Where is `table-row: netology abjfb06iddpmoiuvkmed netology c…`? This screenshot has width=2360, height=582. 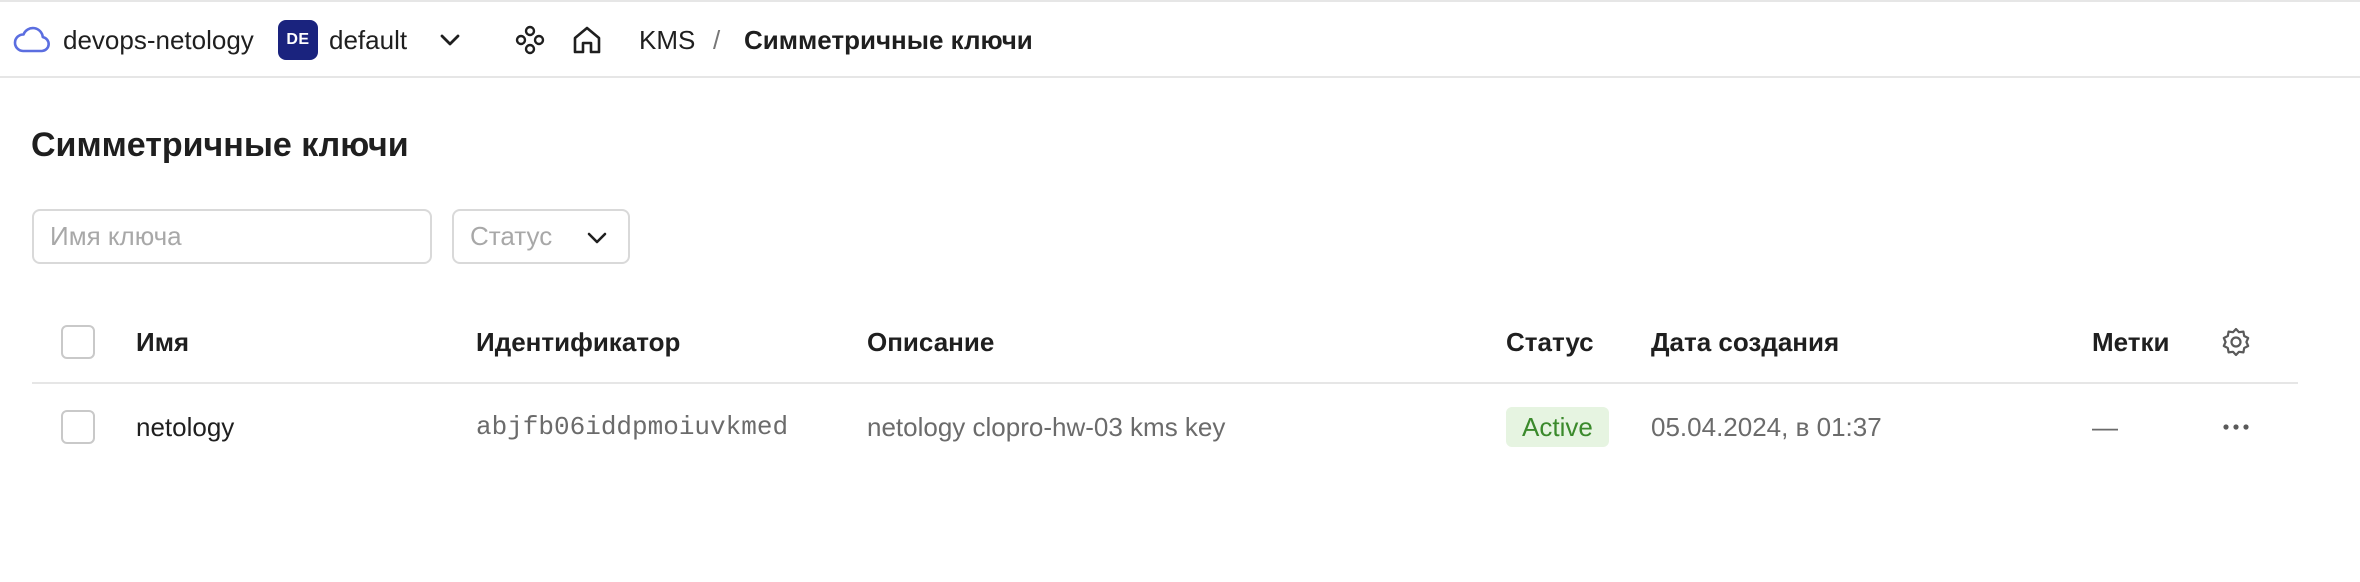
table-row: netology abjfb06iddpmoiuvkmed netology c… is located at coordinates (1165, 427).